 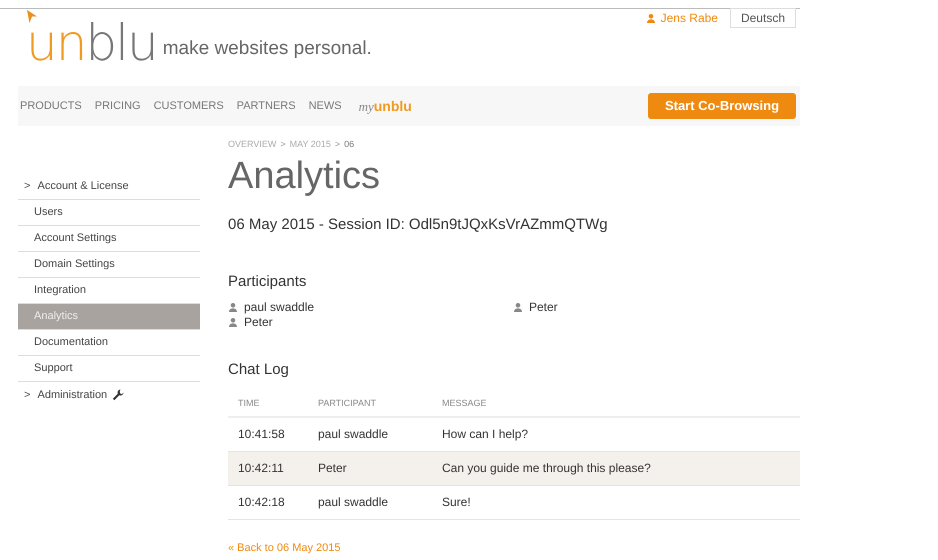 I want to click on sidebar-item: Account Settings, so click(x=109, y=239).